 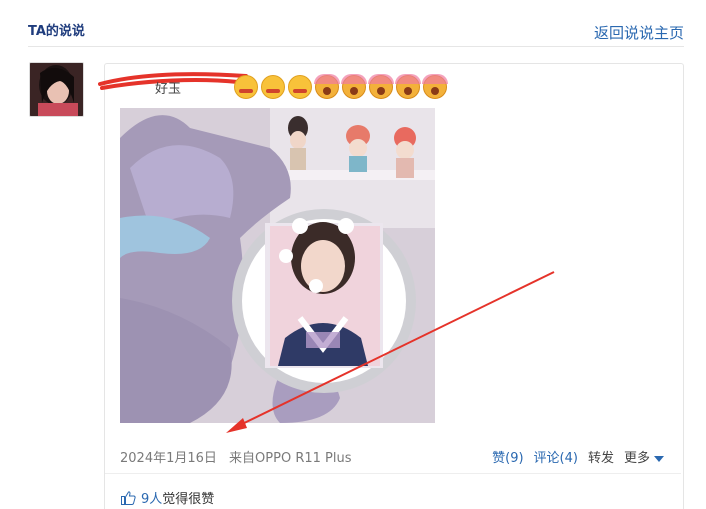 What do you see at coordinates (128, 497) in the screenshot?
I see `thumbs-up-icon` at bounding box center [128, 497].